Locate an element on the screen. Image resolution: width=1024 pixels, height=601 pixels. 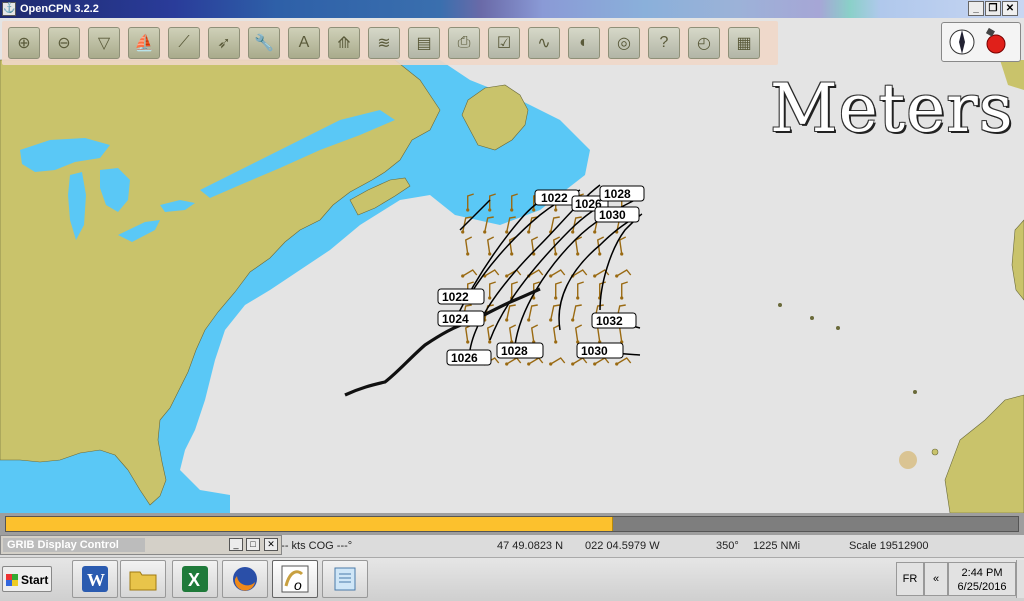
firefox-taskbar-icon is located at coordinates (245, 579).